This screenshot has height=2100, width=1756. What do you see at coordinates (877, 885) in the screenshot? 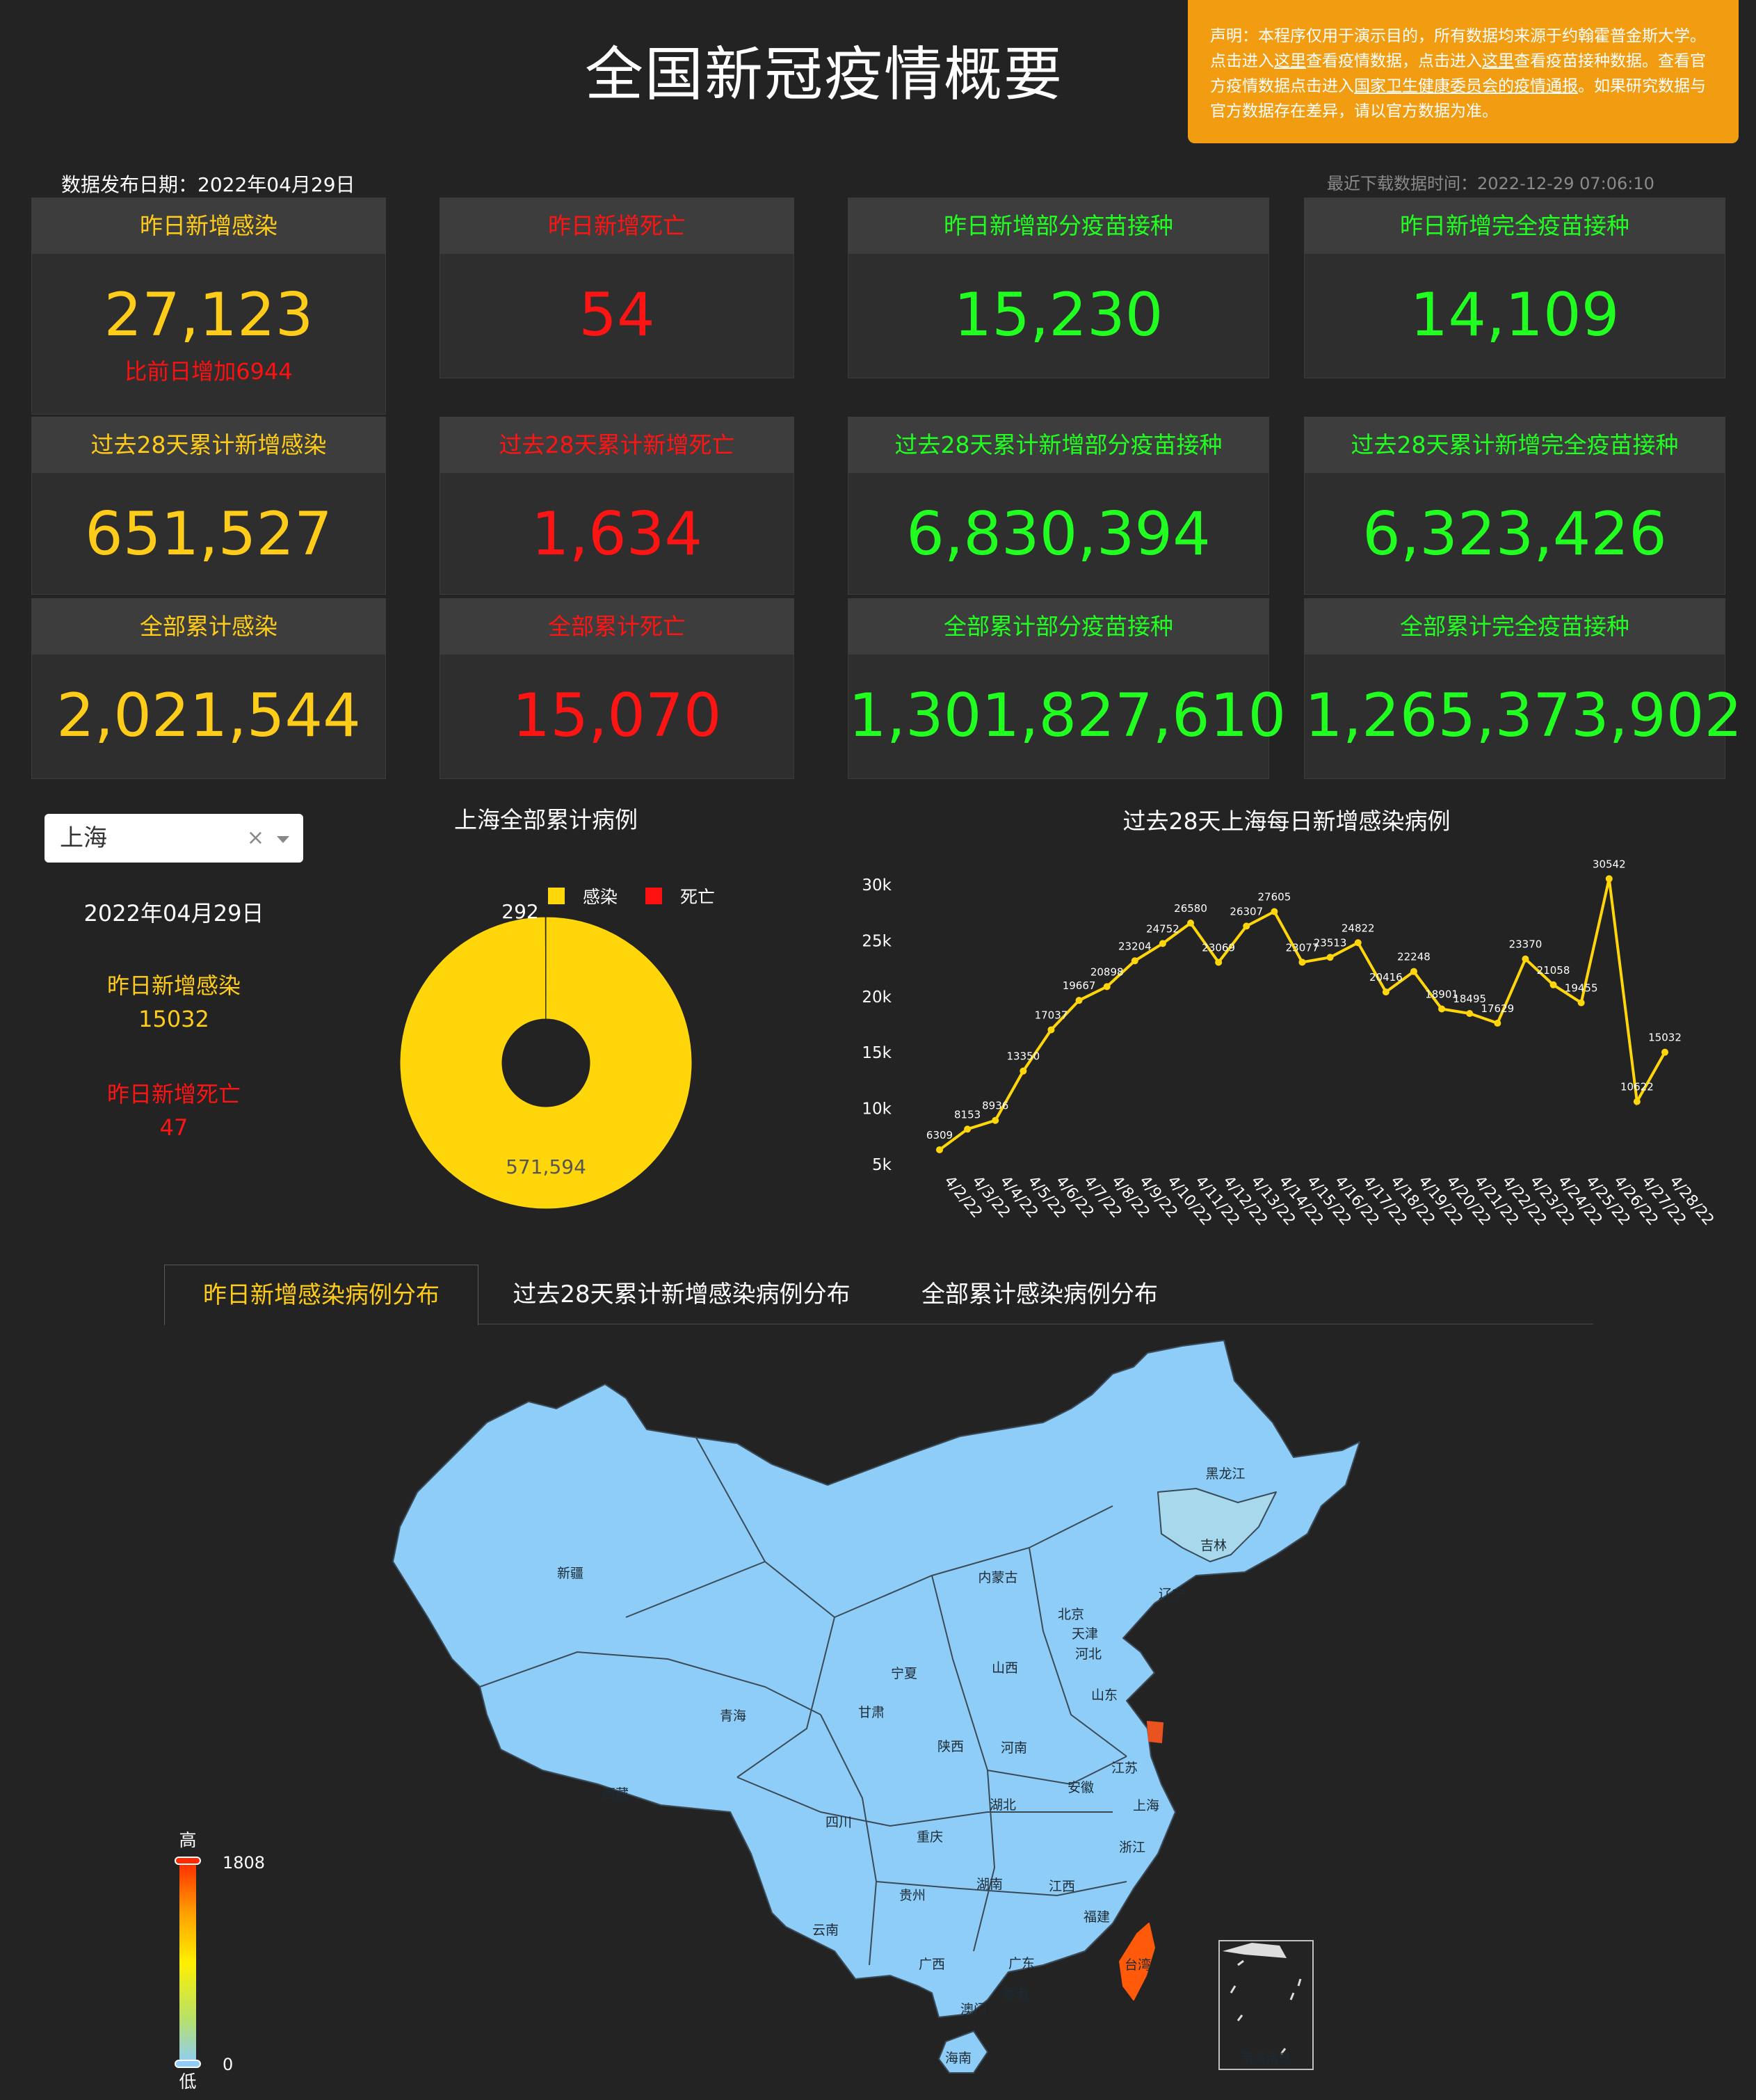
I see `y-tick-label: 30k` at bounding box center [877, 885].